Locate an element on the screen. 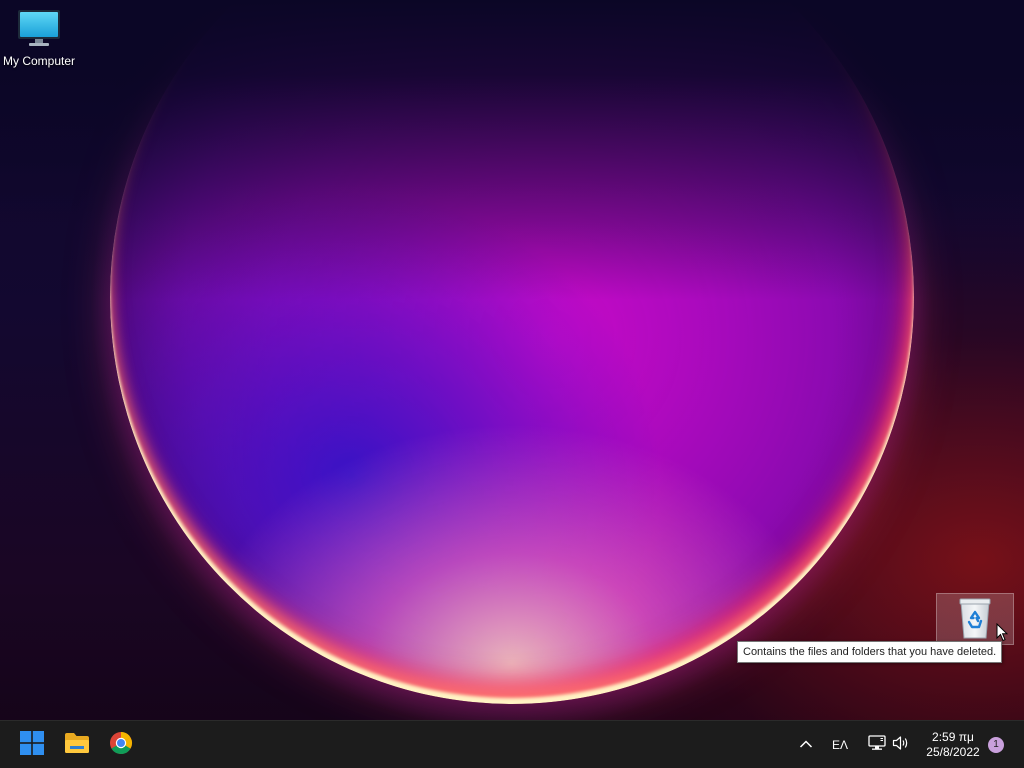 This screenshot has height=768, width=1024. speaker-icon is located at coordinates (901, 745).